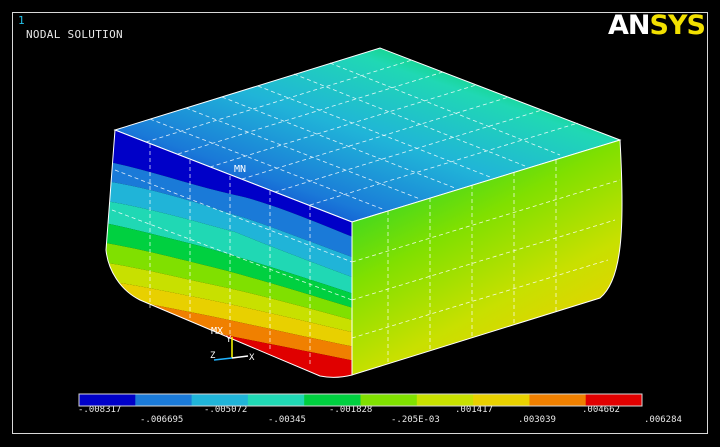 Image resolution: width=720 pixels, height=447 pixels. Describe the element at coordinates (213, 356) in the screenshot. I see `svg-text: Z` at that location.